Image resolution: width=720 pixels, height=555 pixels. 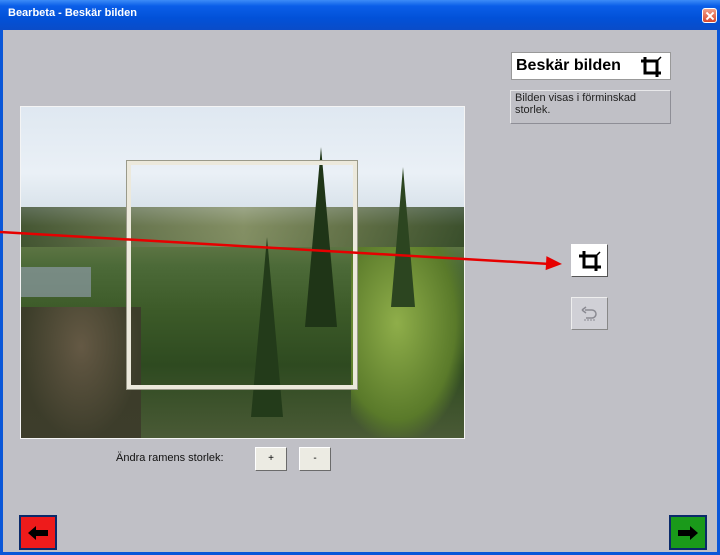 What do you see at coordinates (72, 13) in the screenshot?
I see `window-title: Bearbeta - Beskär bilden` at bounding box center [72, 13].